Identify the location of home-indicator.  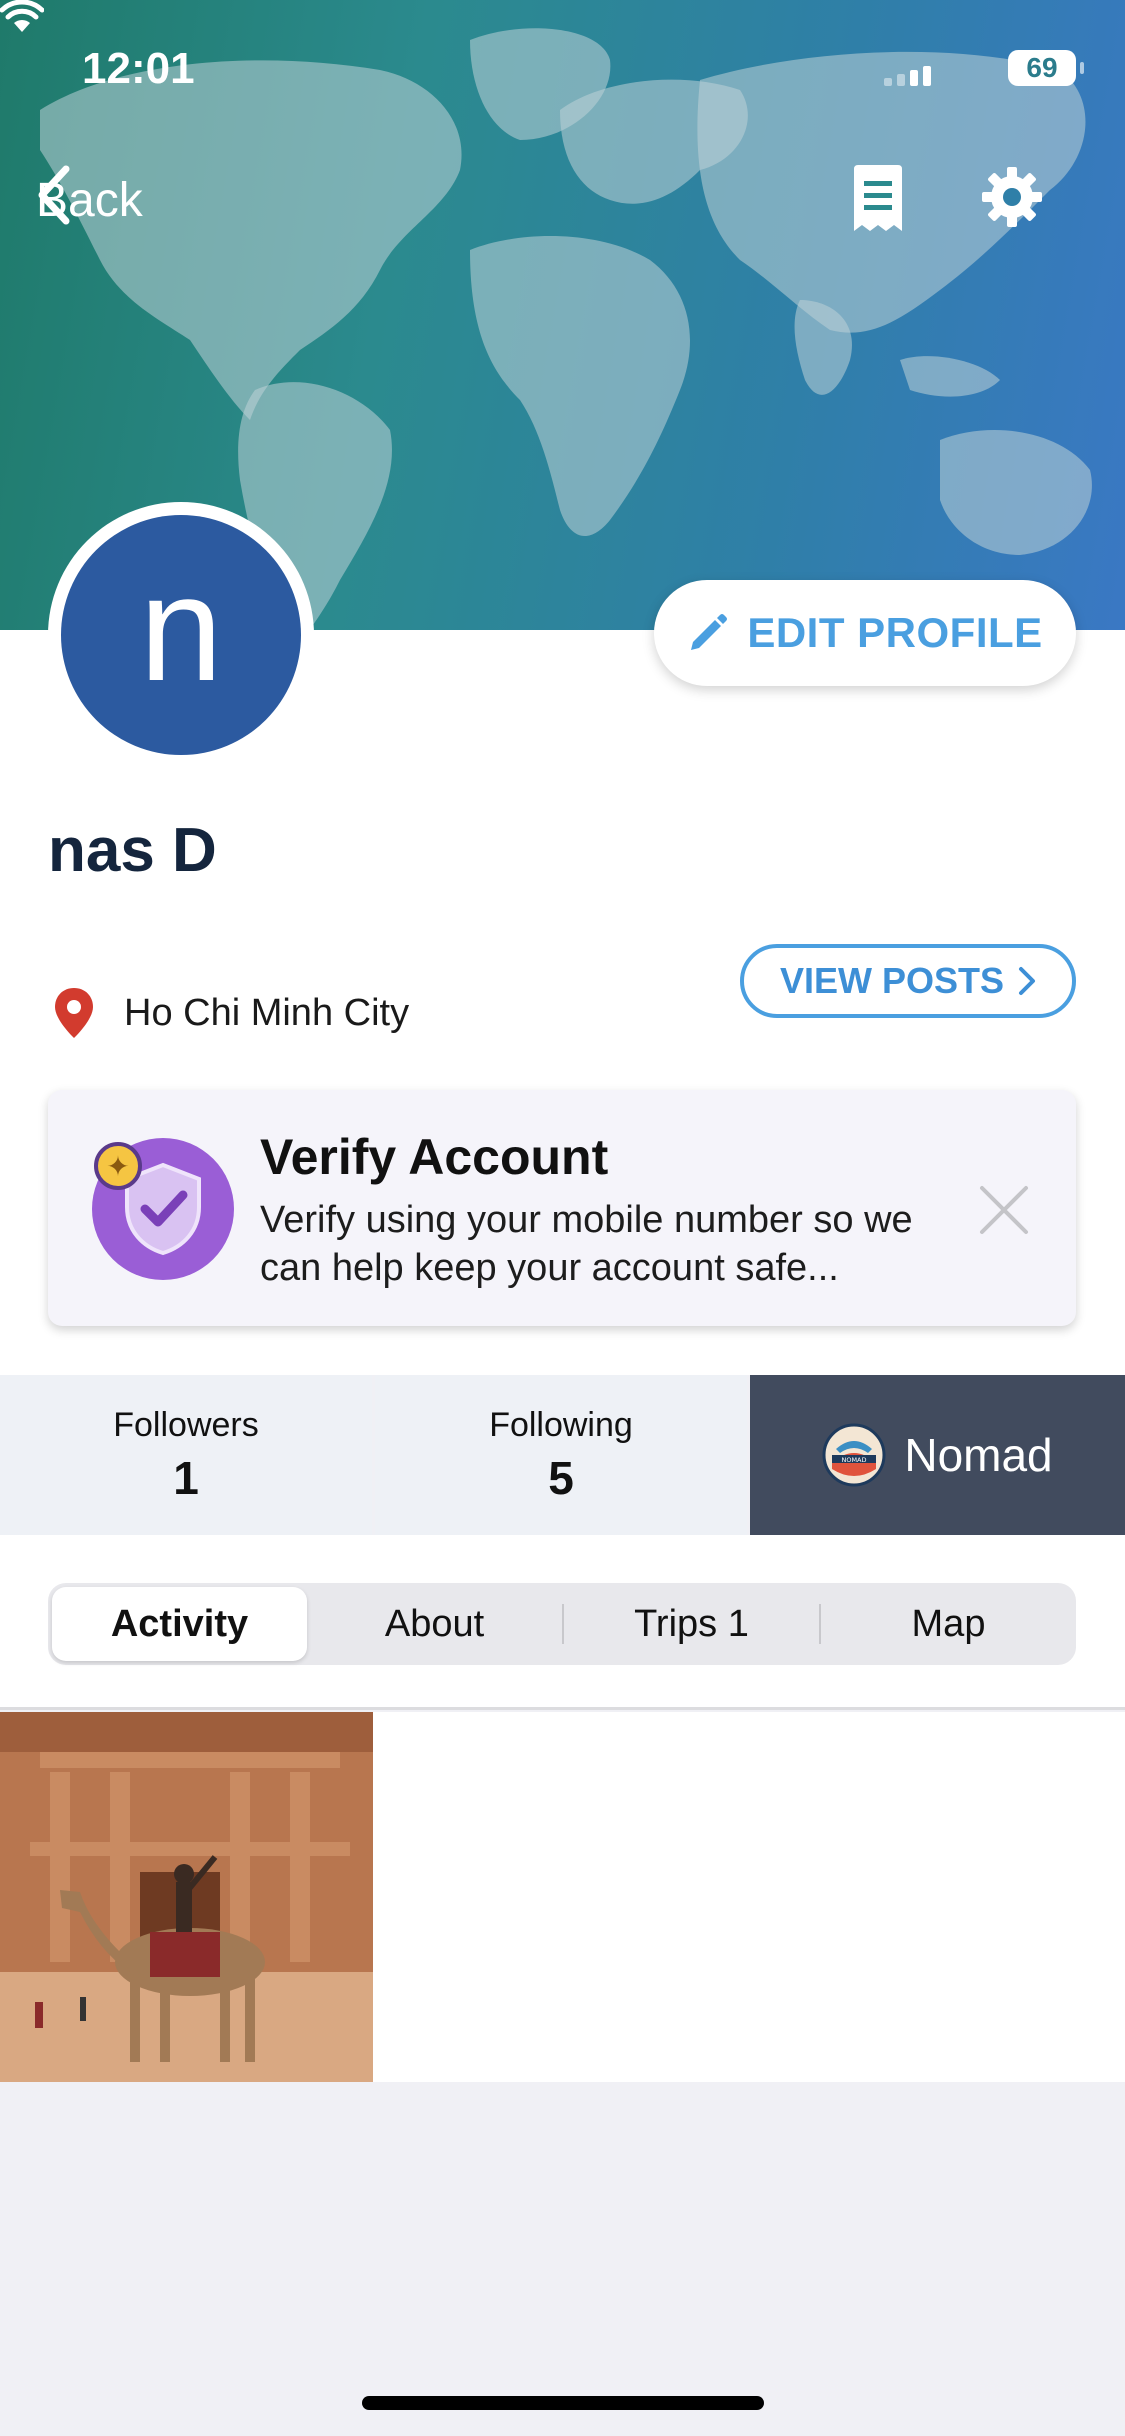
(563, 2403).